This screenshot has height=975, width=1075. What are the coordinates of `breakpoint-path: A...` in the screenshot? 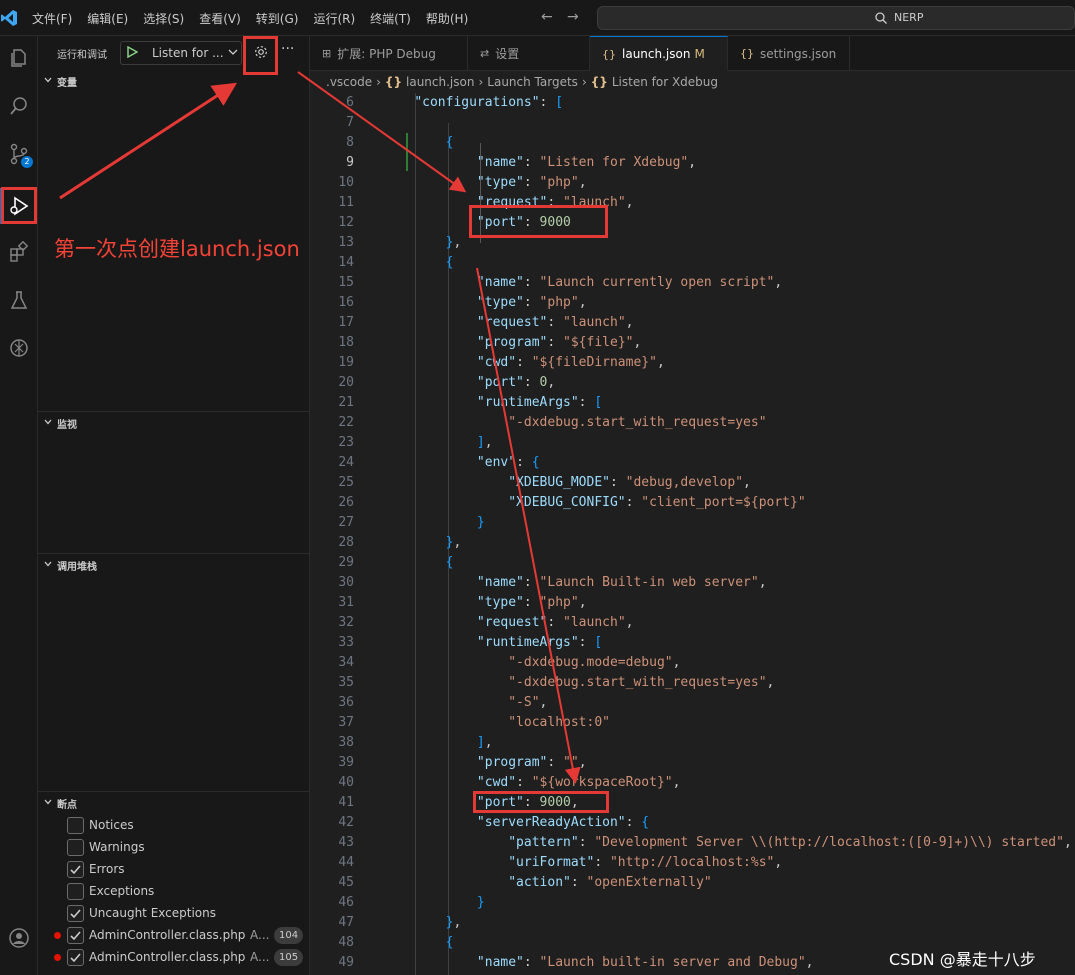 It's located at (260, 935).